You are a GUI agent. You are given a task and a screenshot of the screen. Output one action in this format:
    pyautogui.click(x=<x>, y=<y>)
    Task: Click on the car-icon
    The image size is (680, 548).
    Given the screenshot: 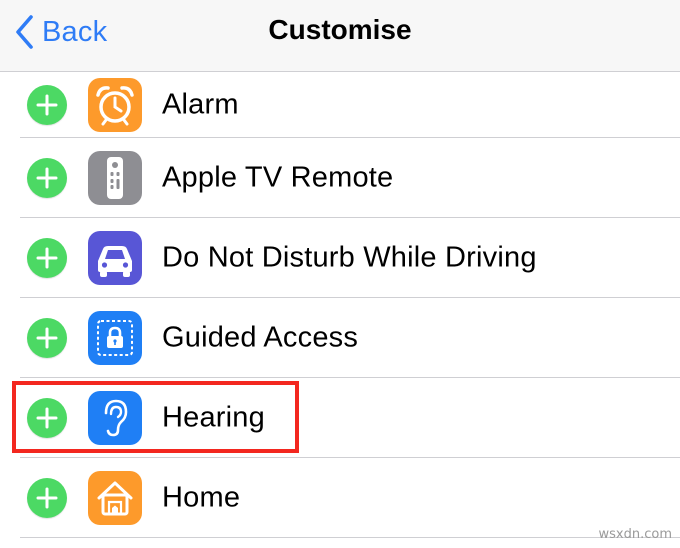 What is the action you would take?
    pyautogui.click(x=115, y=258)
    